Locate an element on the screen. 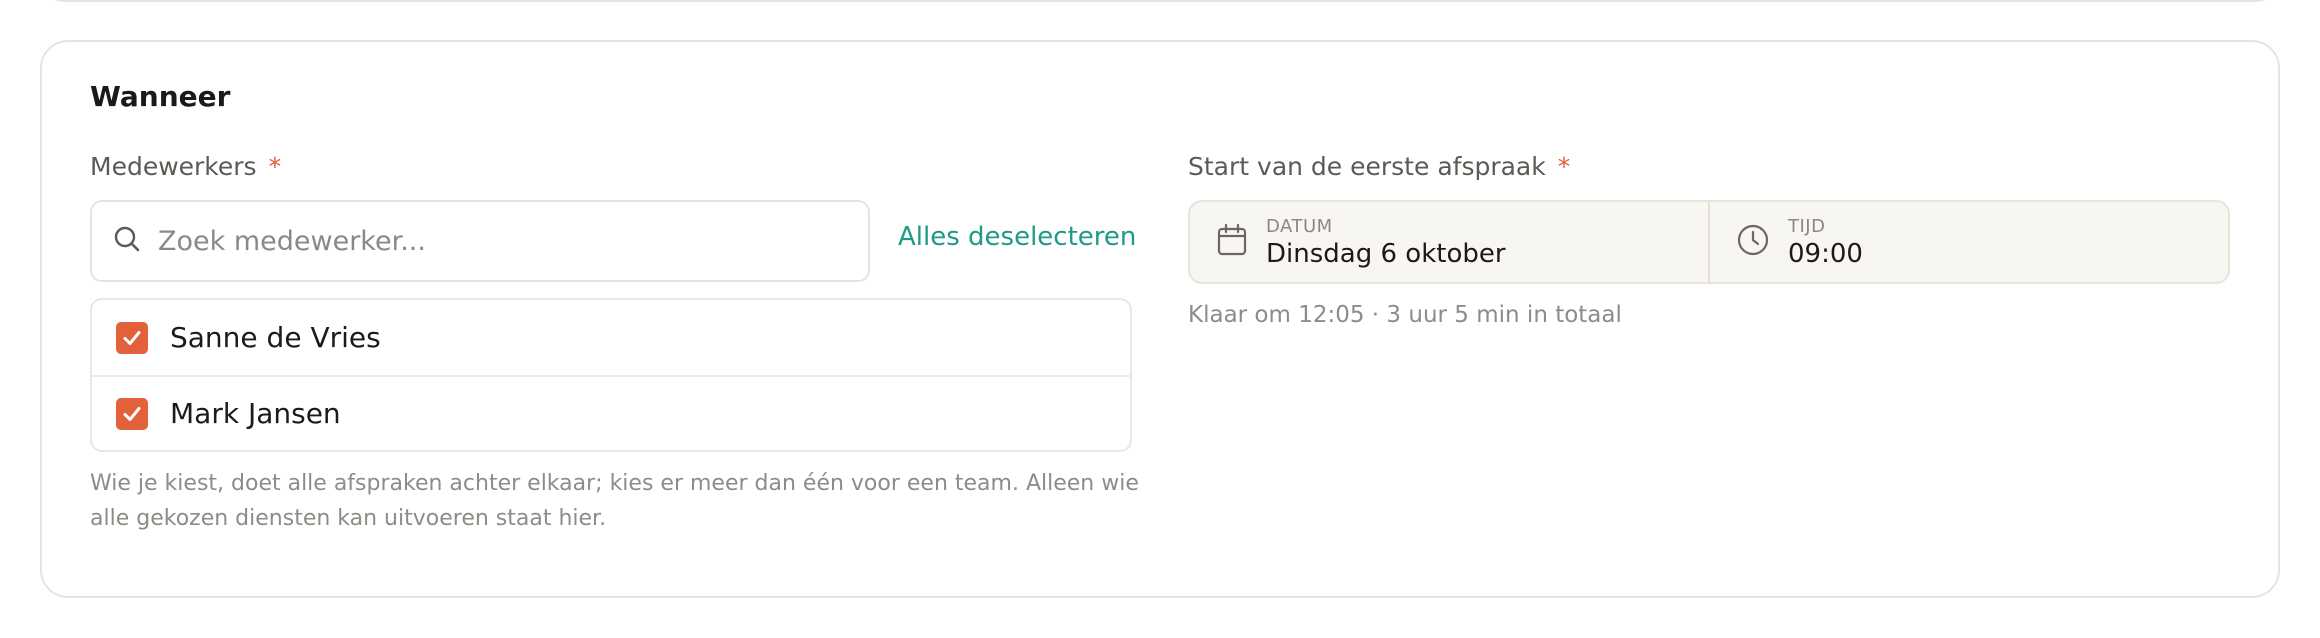 The width and height of the screenshot is (2320, 638). employee-row: Mark Jansen is located at coordinates (611, 412).